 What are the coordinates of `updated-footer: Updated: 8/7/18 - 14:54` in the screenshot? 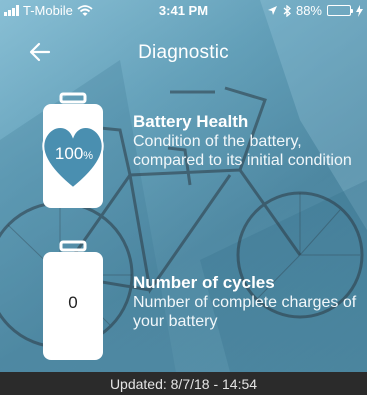 It's located at (183, 383).